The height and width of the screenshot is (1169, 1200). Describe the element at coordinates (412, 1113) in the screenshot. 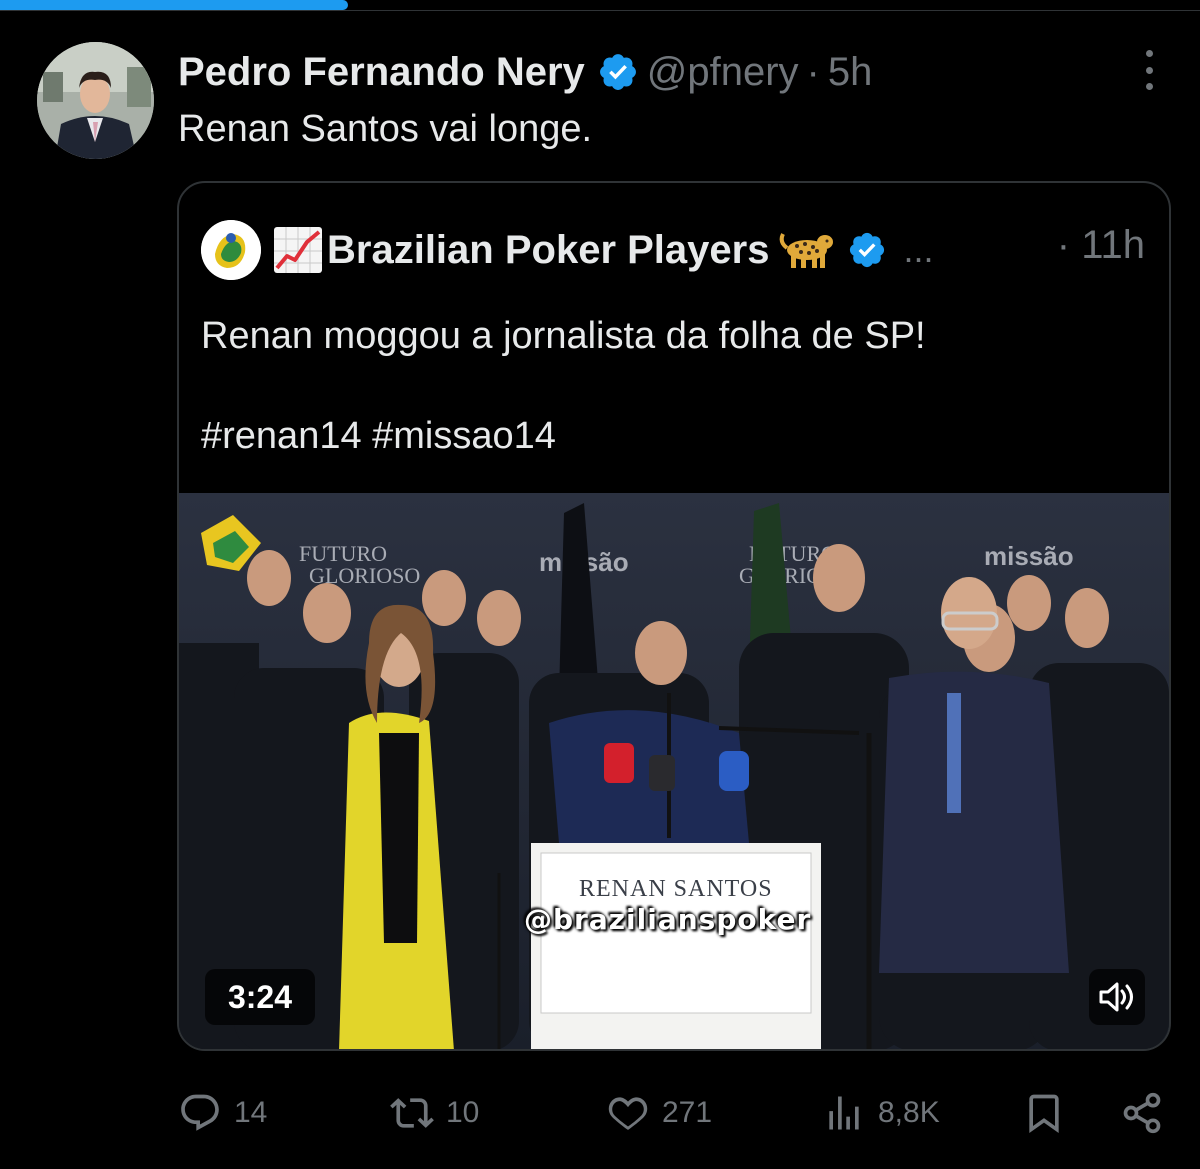

I see `repost-icon` at that location.